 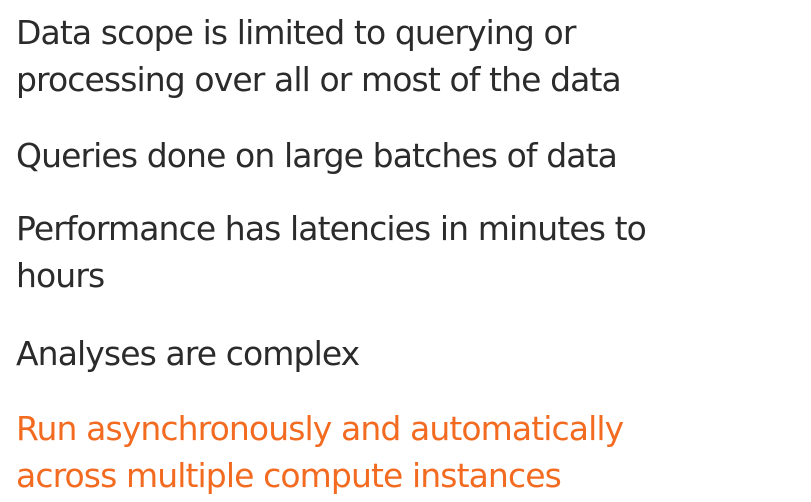 What do you see at coordinates (319, 79) in the screenshot?
I see `bullet-line: processing over all or most of the data` at bounding box center [319, 79].